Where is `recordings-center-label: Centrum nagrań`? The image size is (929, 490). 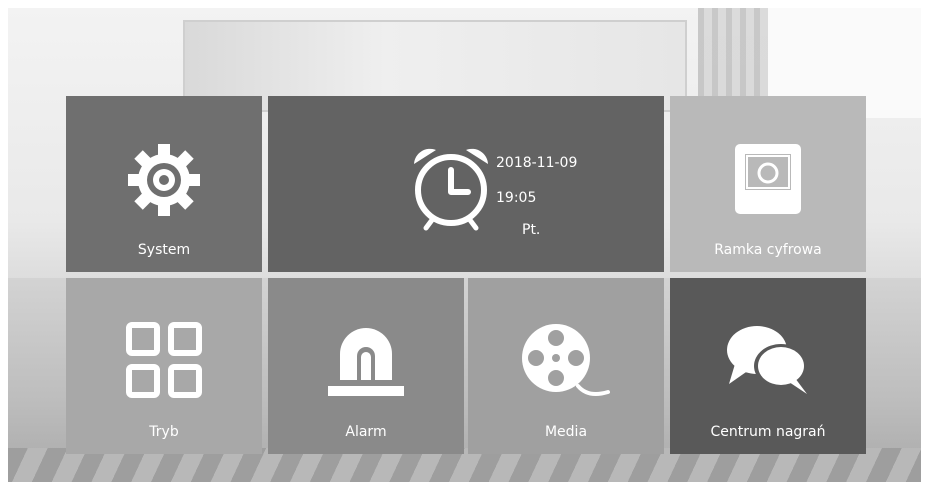 recordings-center-label: Centrum nagrań is located at coordinates (768, 432).